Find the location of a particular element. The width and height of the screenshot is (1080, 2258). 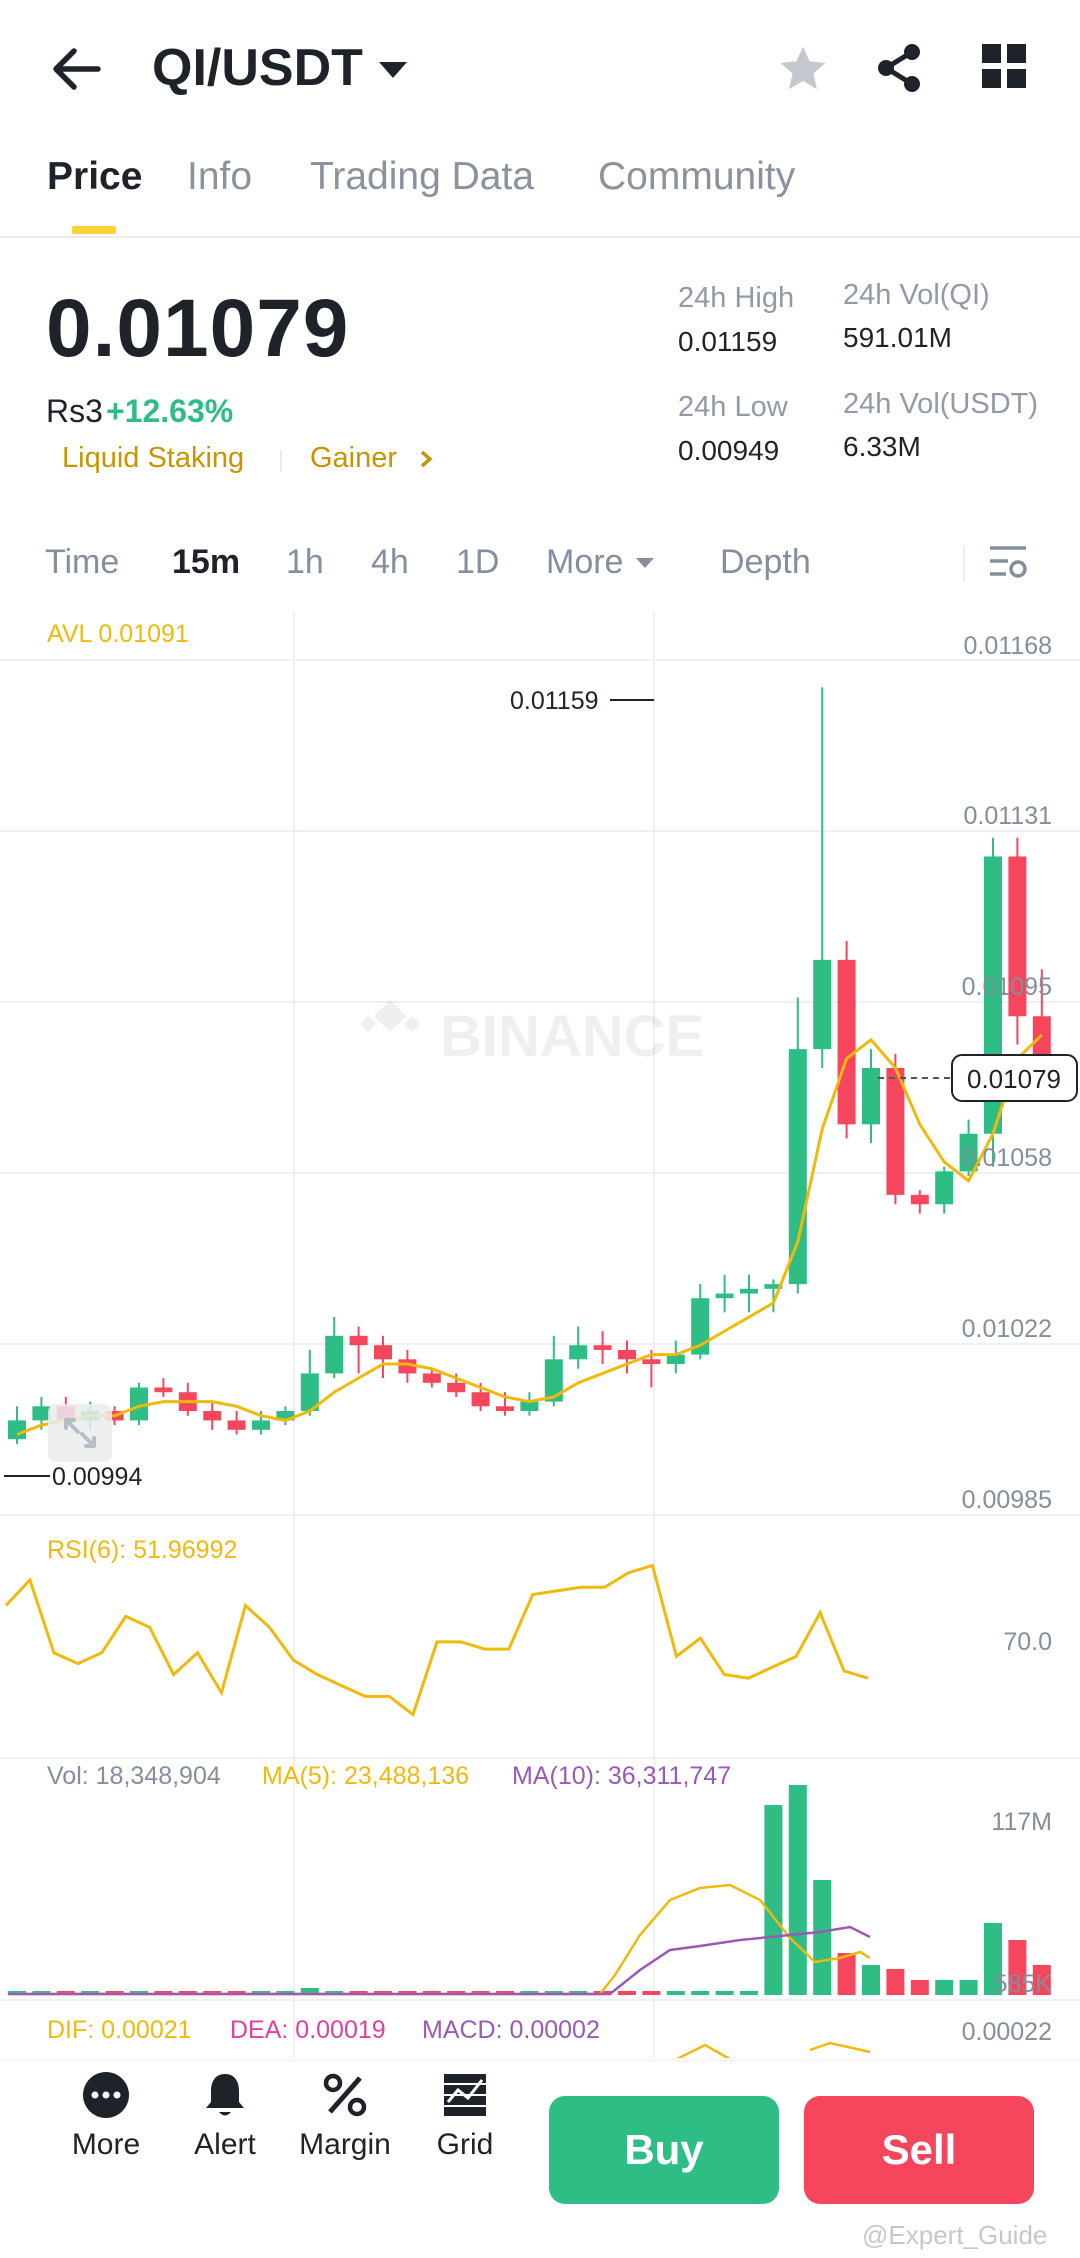

grid-trading-icon is located at coordinates (465, 2095).